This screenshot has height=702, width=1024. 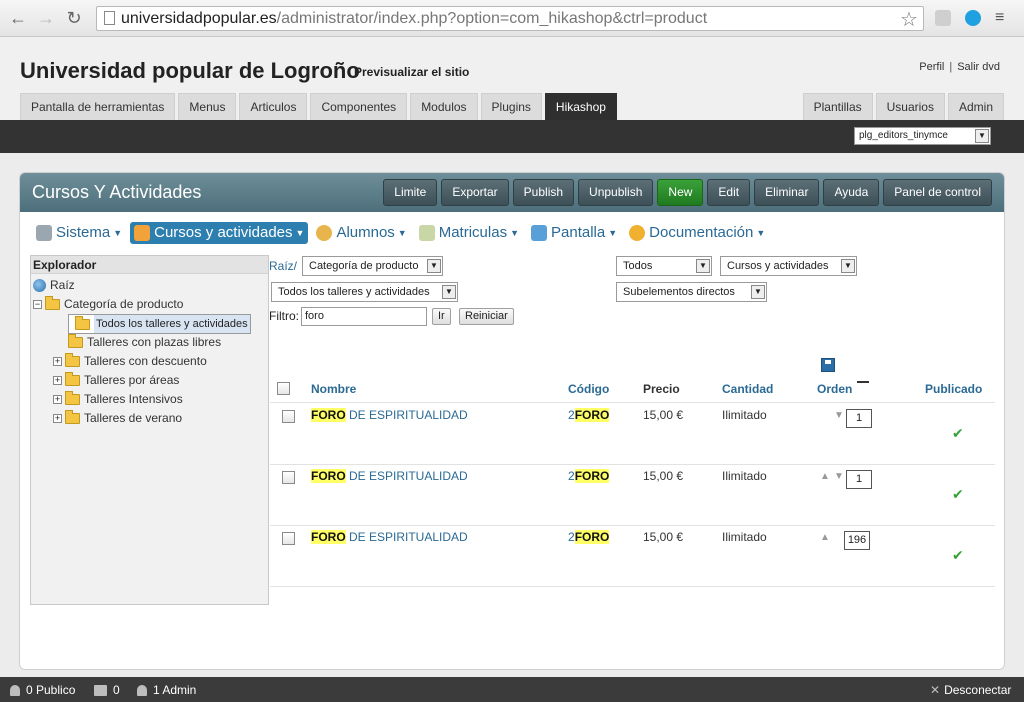 What do you see at coordinates (975, 106) in the screenshot?
I see `tab-admin: Admin` at bounding box center [975, 106].